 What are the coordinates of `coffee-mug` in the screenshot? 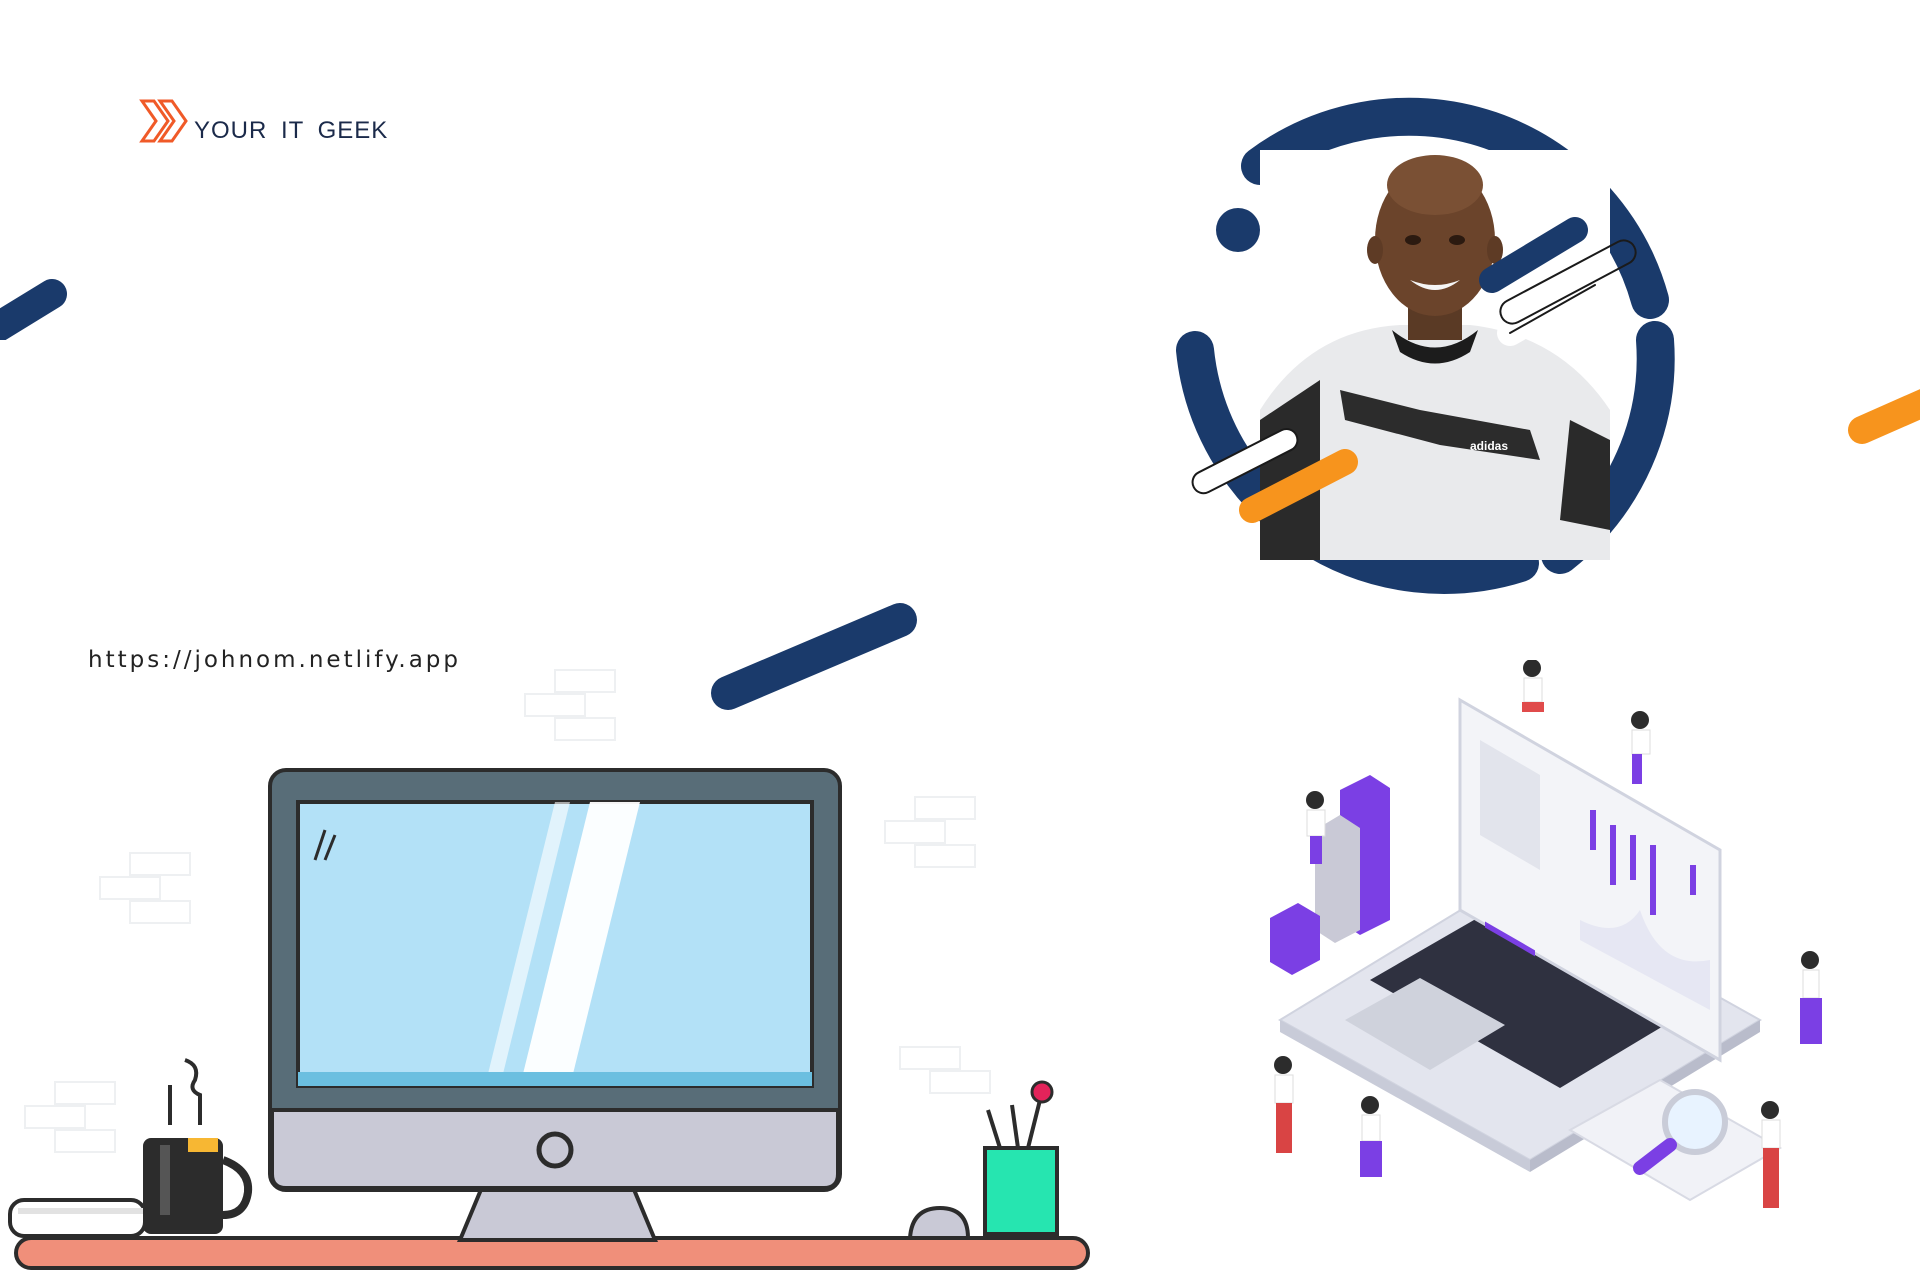 It's located at (183, 1186).